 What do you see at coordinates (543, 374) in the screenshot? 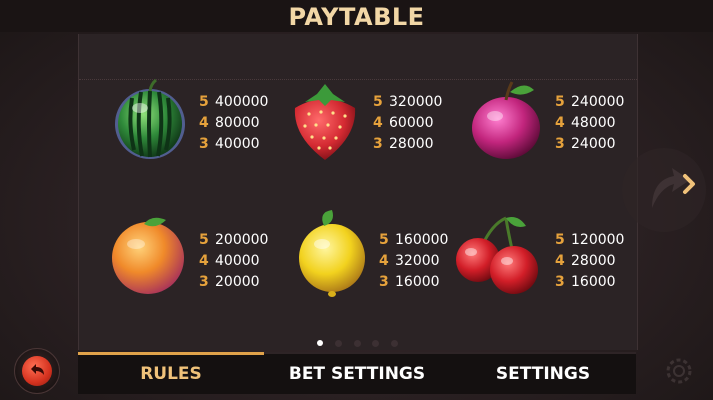
I see `tab-settings: SETTINGS` at bounding box center [543, 374].